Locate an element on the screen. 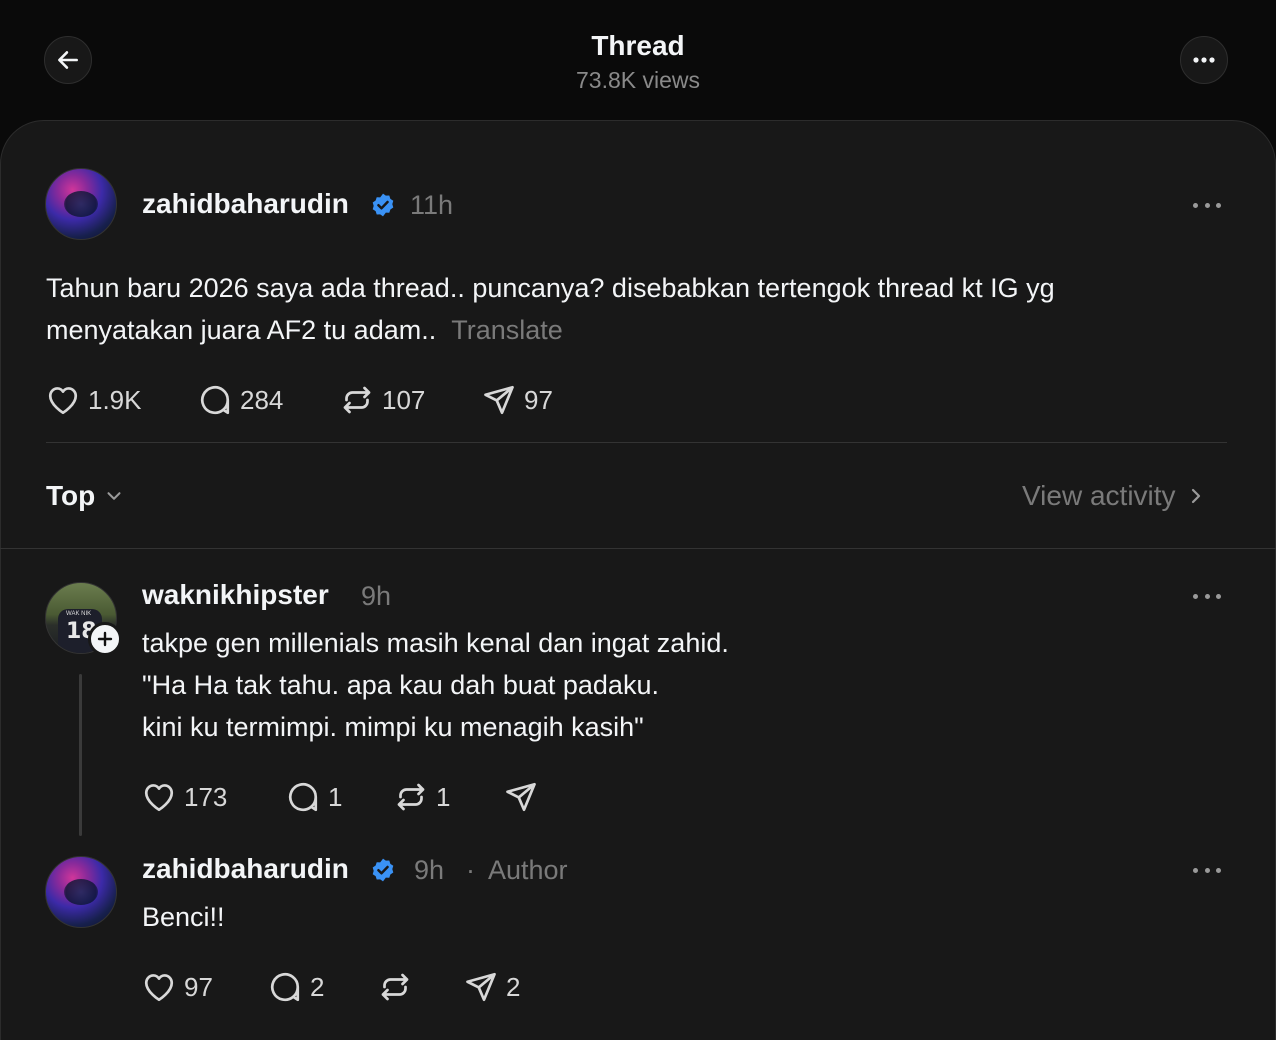  like-button: 97 is located at coordinates (204, 987).